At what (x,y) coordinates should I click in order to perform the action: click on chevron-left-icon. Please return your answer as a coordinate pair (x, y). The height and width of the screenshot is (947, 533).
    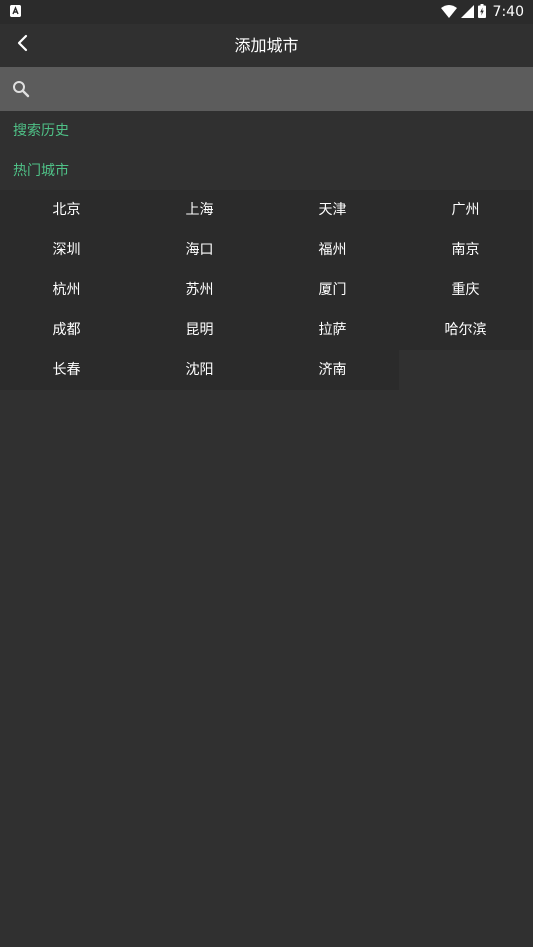
    Looking at the image, I should click on (23, 45).